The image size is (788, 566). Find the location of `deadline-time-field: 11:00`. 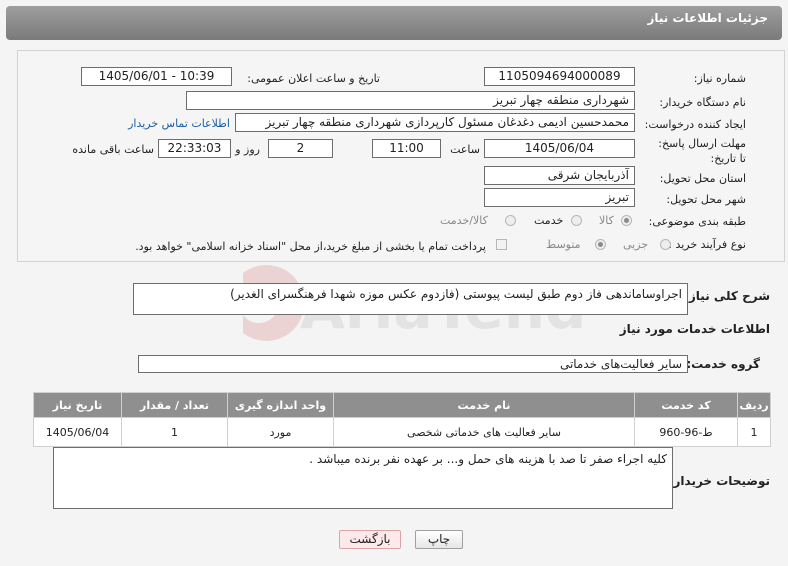

deadline-time-field: 11:00 is located at coordinates (406, 148).